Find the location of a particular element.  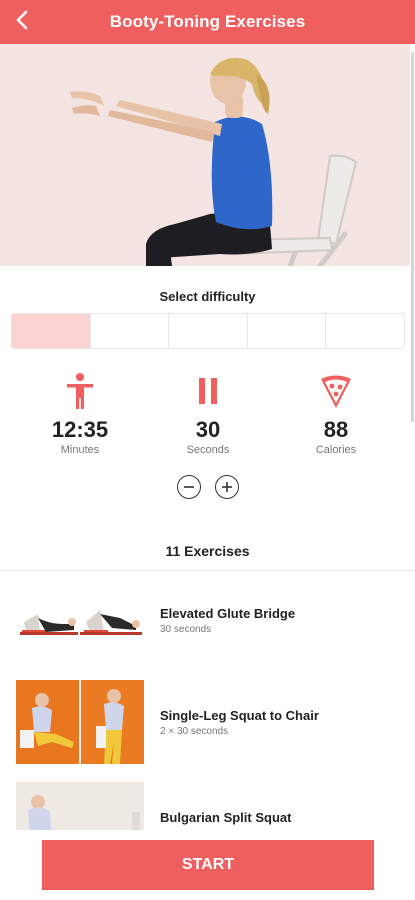

exercise-item-elevated-glute-bridge: Elevated Glute Bridge 30 seconds is located at coordinates (211, 636).